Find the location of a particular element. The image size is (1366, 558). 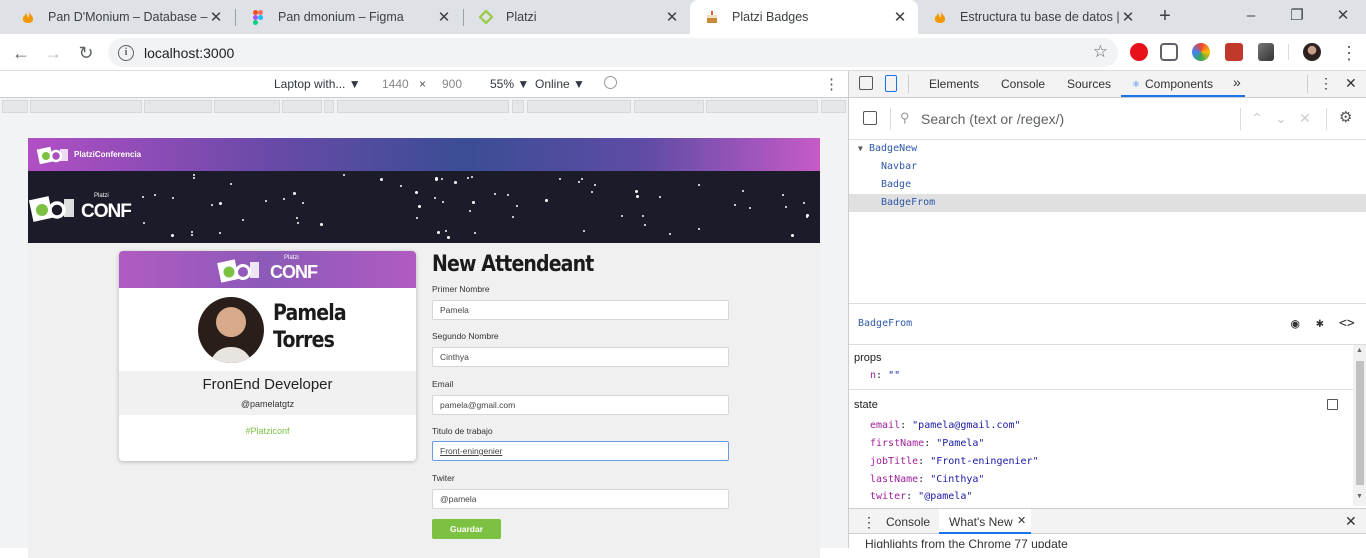

platzi-conf-logo-icon is located at coordinates (53, 155).